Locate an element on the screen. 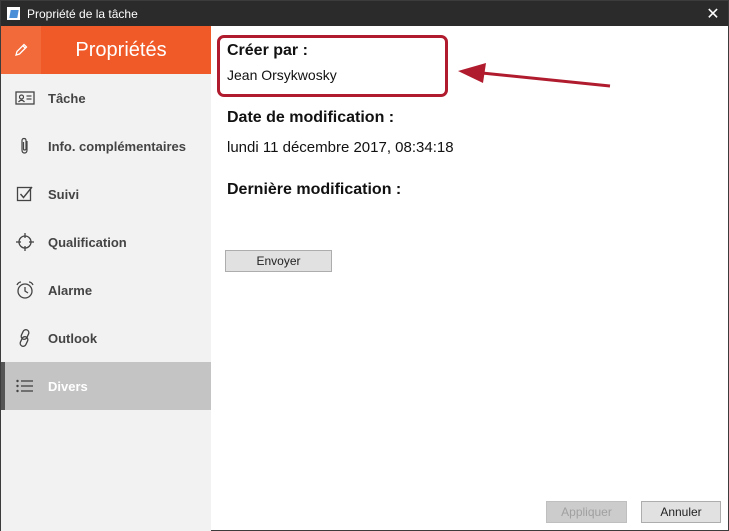  sidebar-item-outlook: Outlook is located at coordinates (106, 338).